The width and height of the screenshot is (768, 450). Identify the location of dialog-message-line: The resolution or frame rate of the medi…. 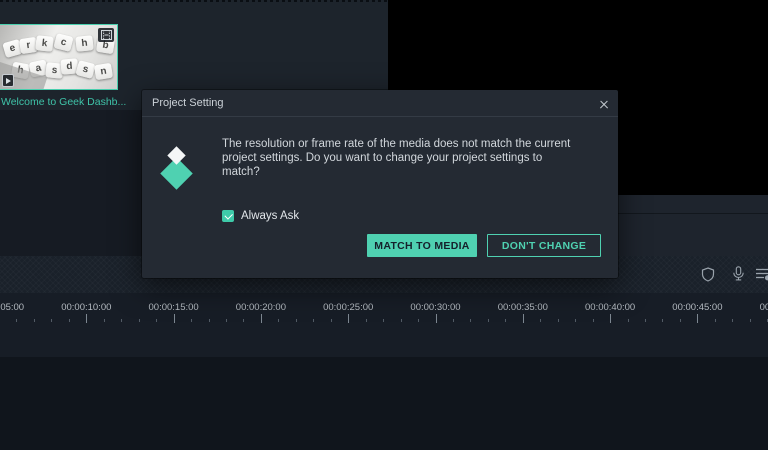
(396, 144).